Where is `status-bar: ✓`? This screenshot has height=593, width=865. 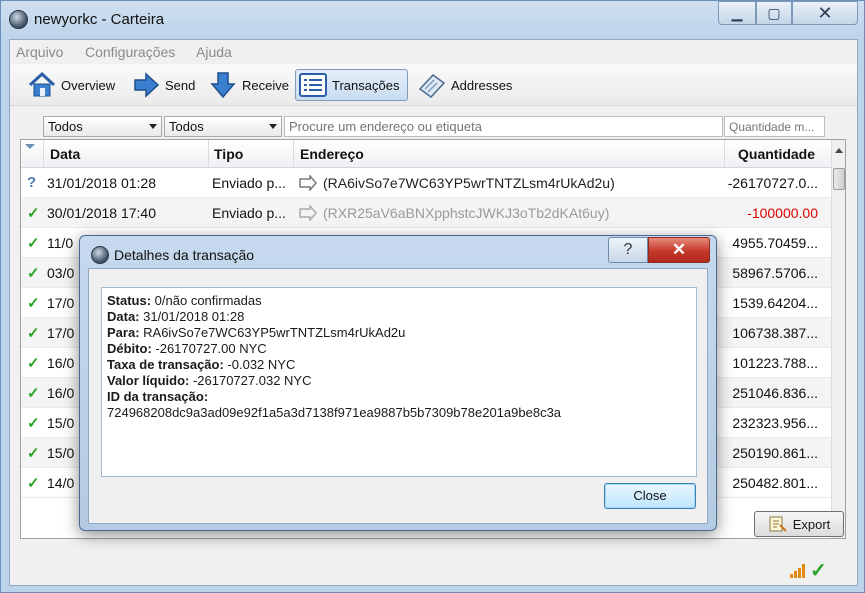
status-bar: ✓ is located at coordinates (433, 570).